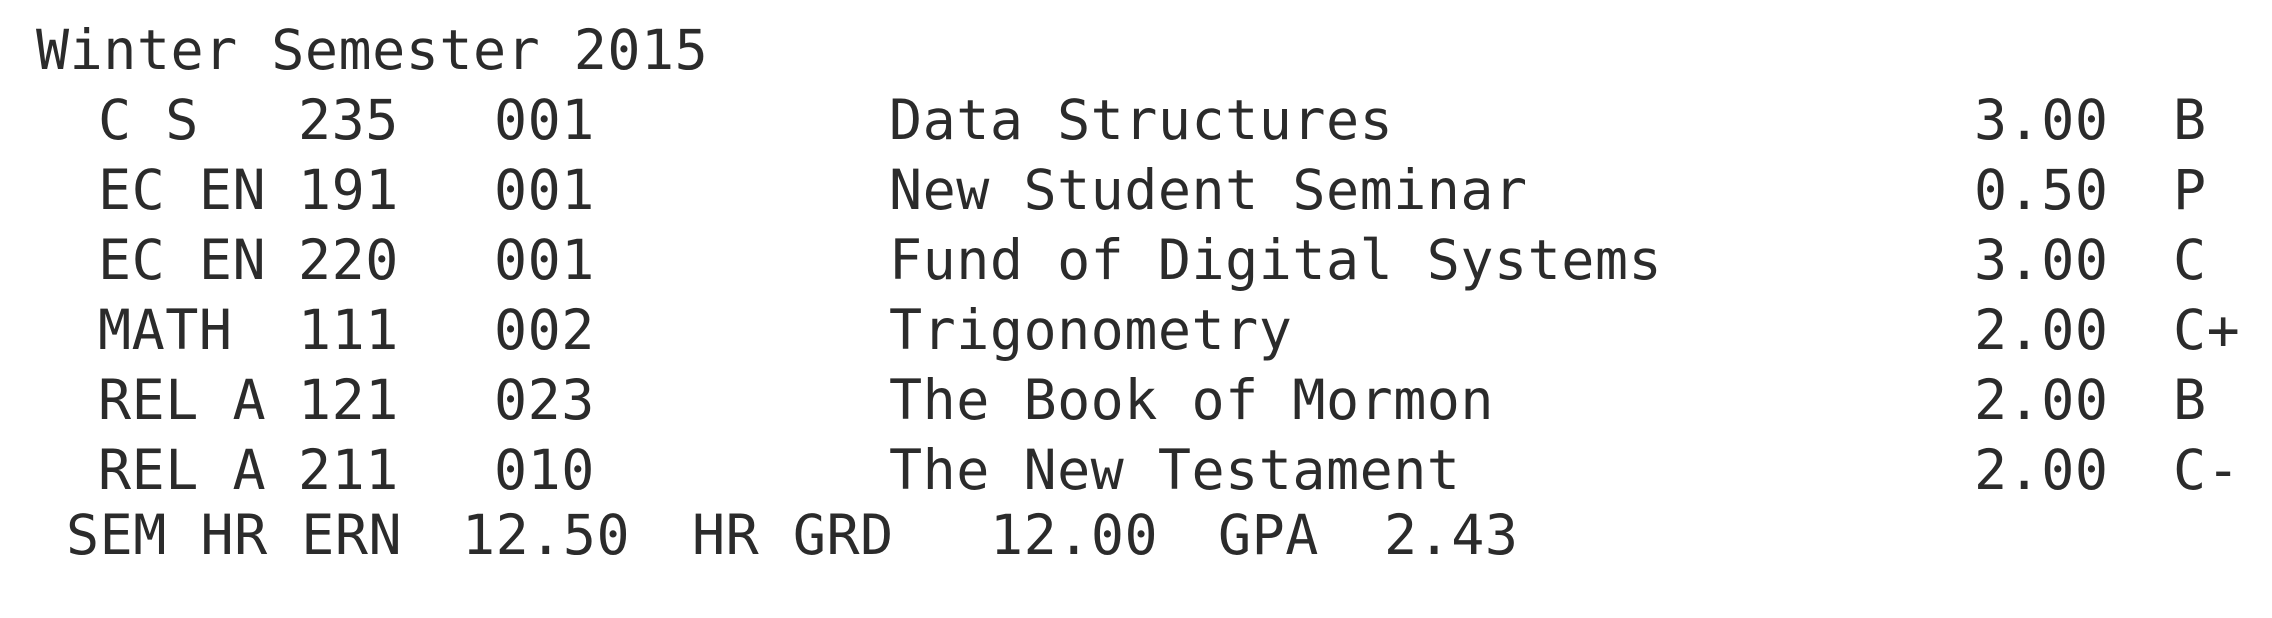  Describe the element at coordinates (2190, 260) in the screenshot. I see `course-grade: C` at that location.